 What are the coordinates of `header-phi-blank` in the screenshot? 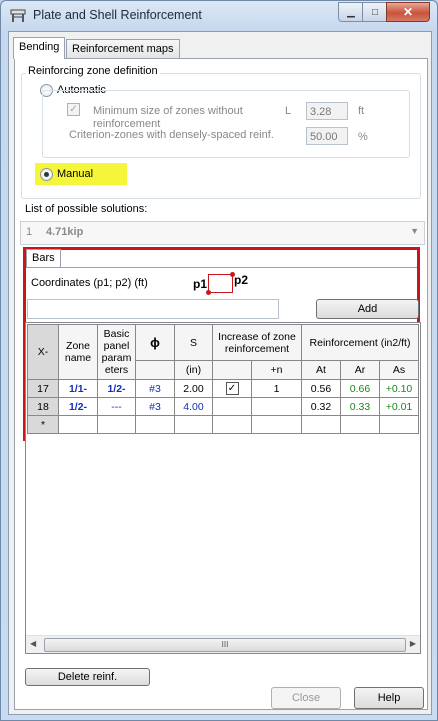 It's located at (155, 370).